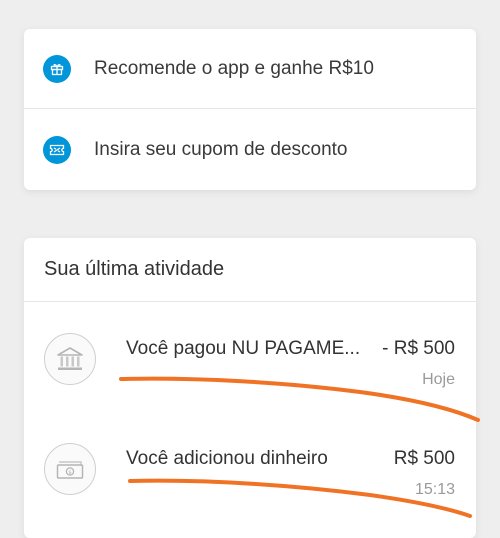 The image size is (500, 538). Describe the element at coordinates (438, 379) in the screenshot. I see `activity-time: Hoje` at that location.